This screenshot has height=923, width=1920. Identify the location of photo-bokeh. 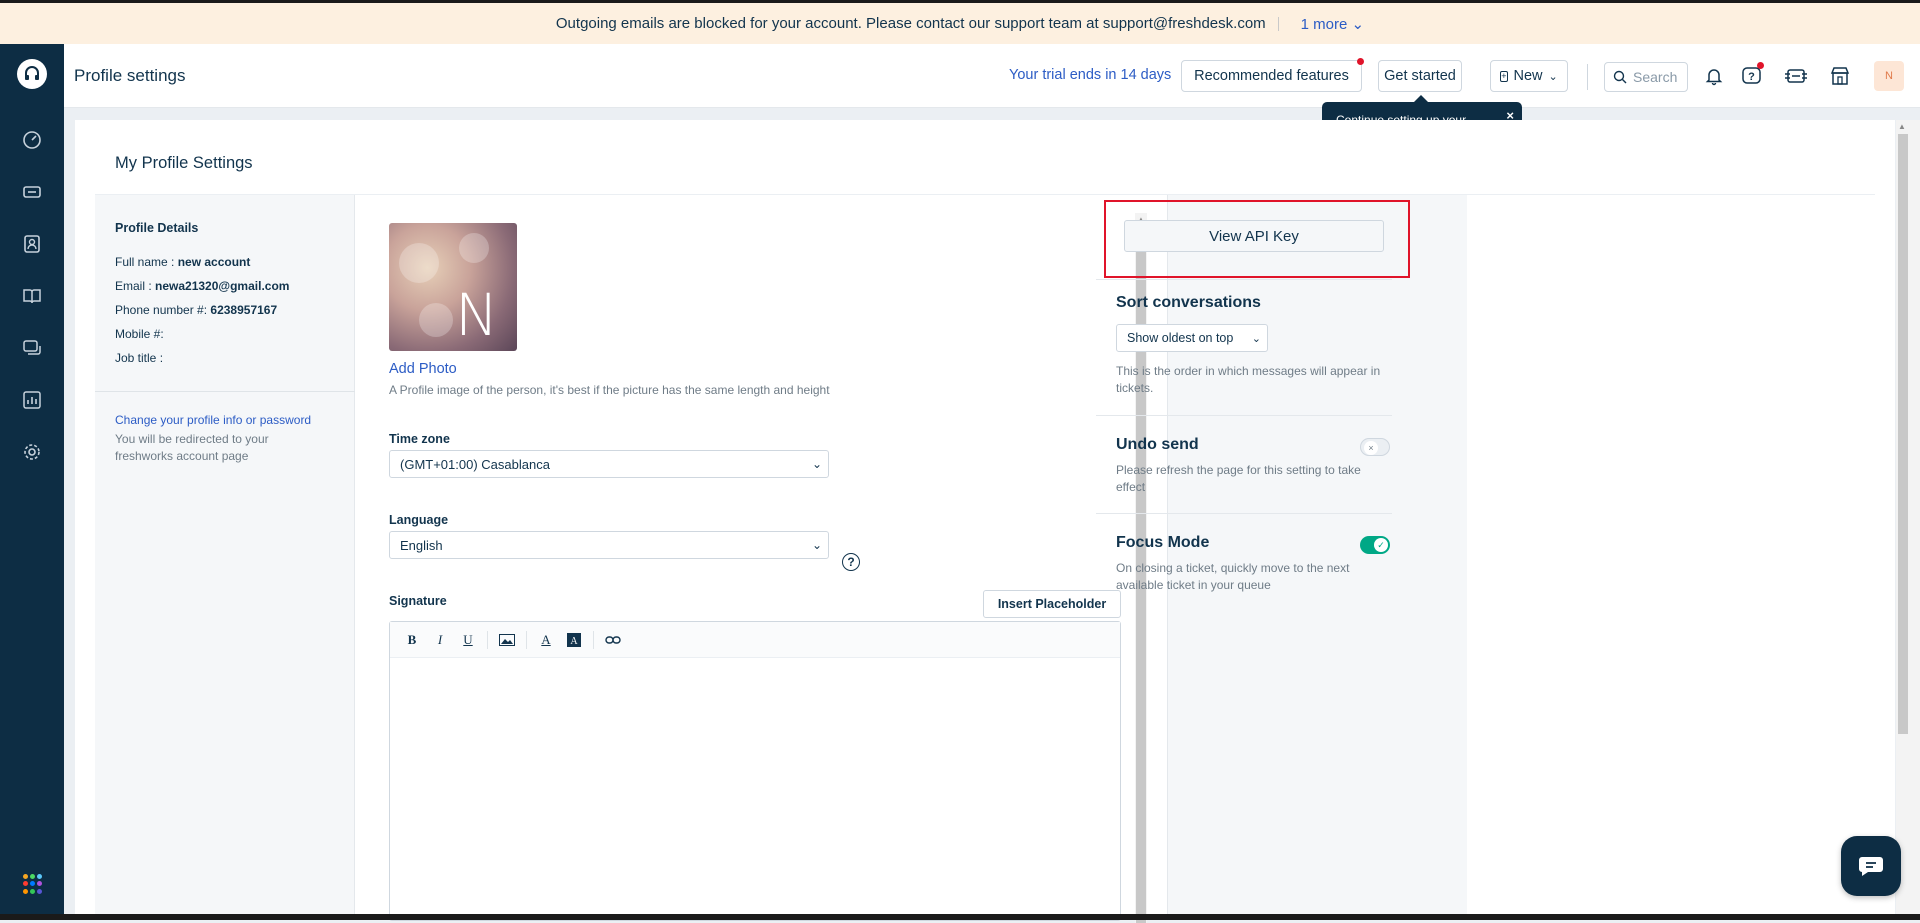
(436, 320).